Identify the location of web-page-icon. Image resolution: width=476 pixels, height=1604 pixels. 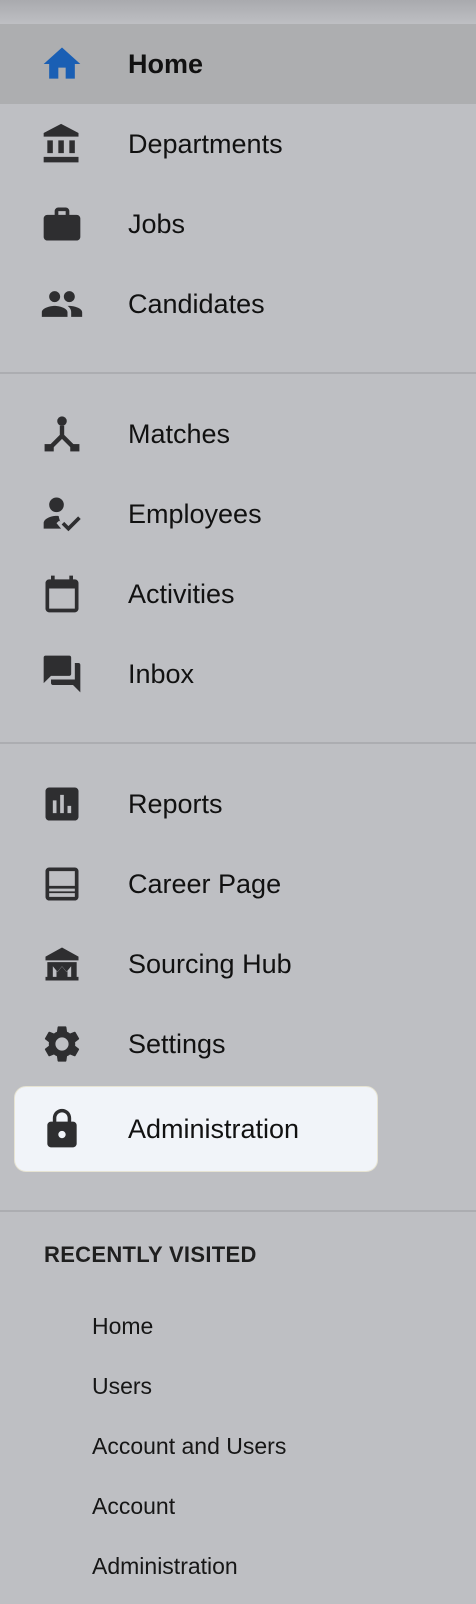
(62, 884).